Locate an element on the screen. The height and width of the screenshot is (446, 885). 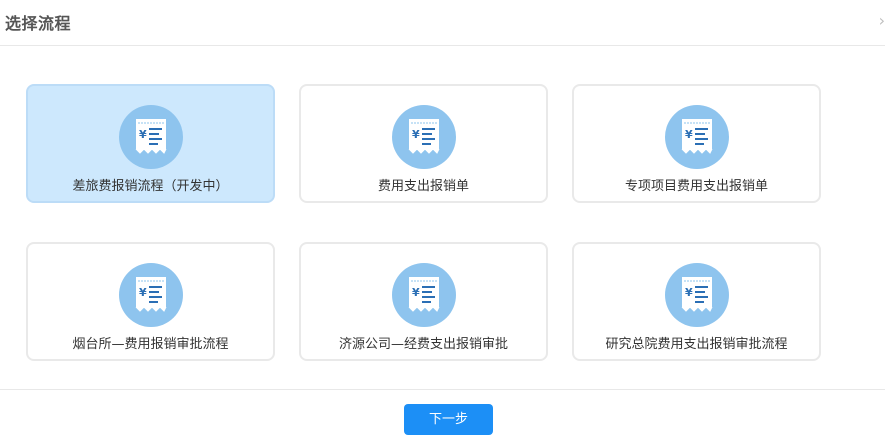
card-label: 差旅费报销流程（开发中） is located at coordinates (150, 186).